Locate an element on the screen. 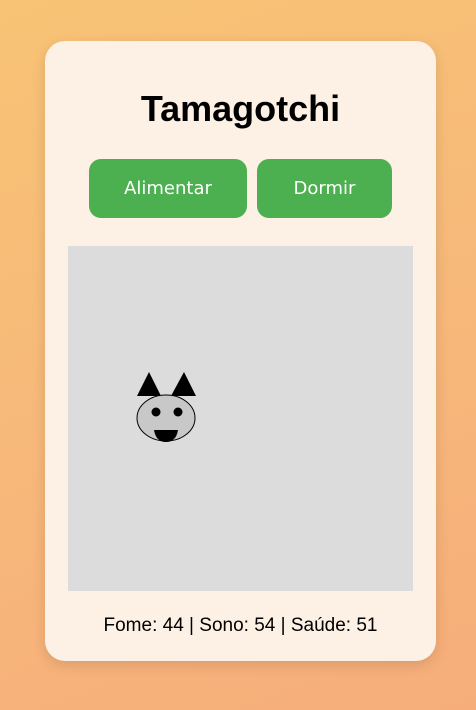 Image resolution: width=476 pixels, height=710 pixels. sleep-value: 54 is located at coordinates (265, 625).